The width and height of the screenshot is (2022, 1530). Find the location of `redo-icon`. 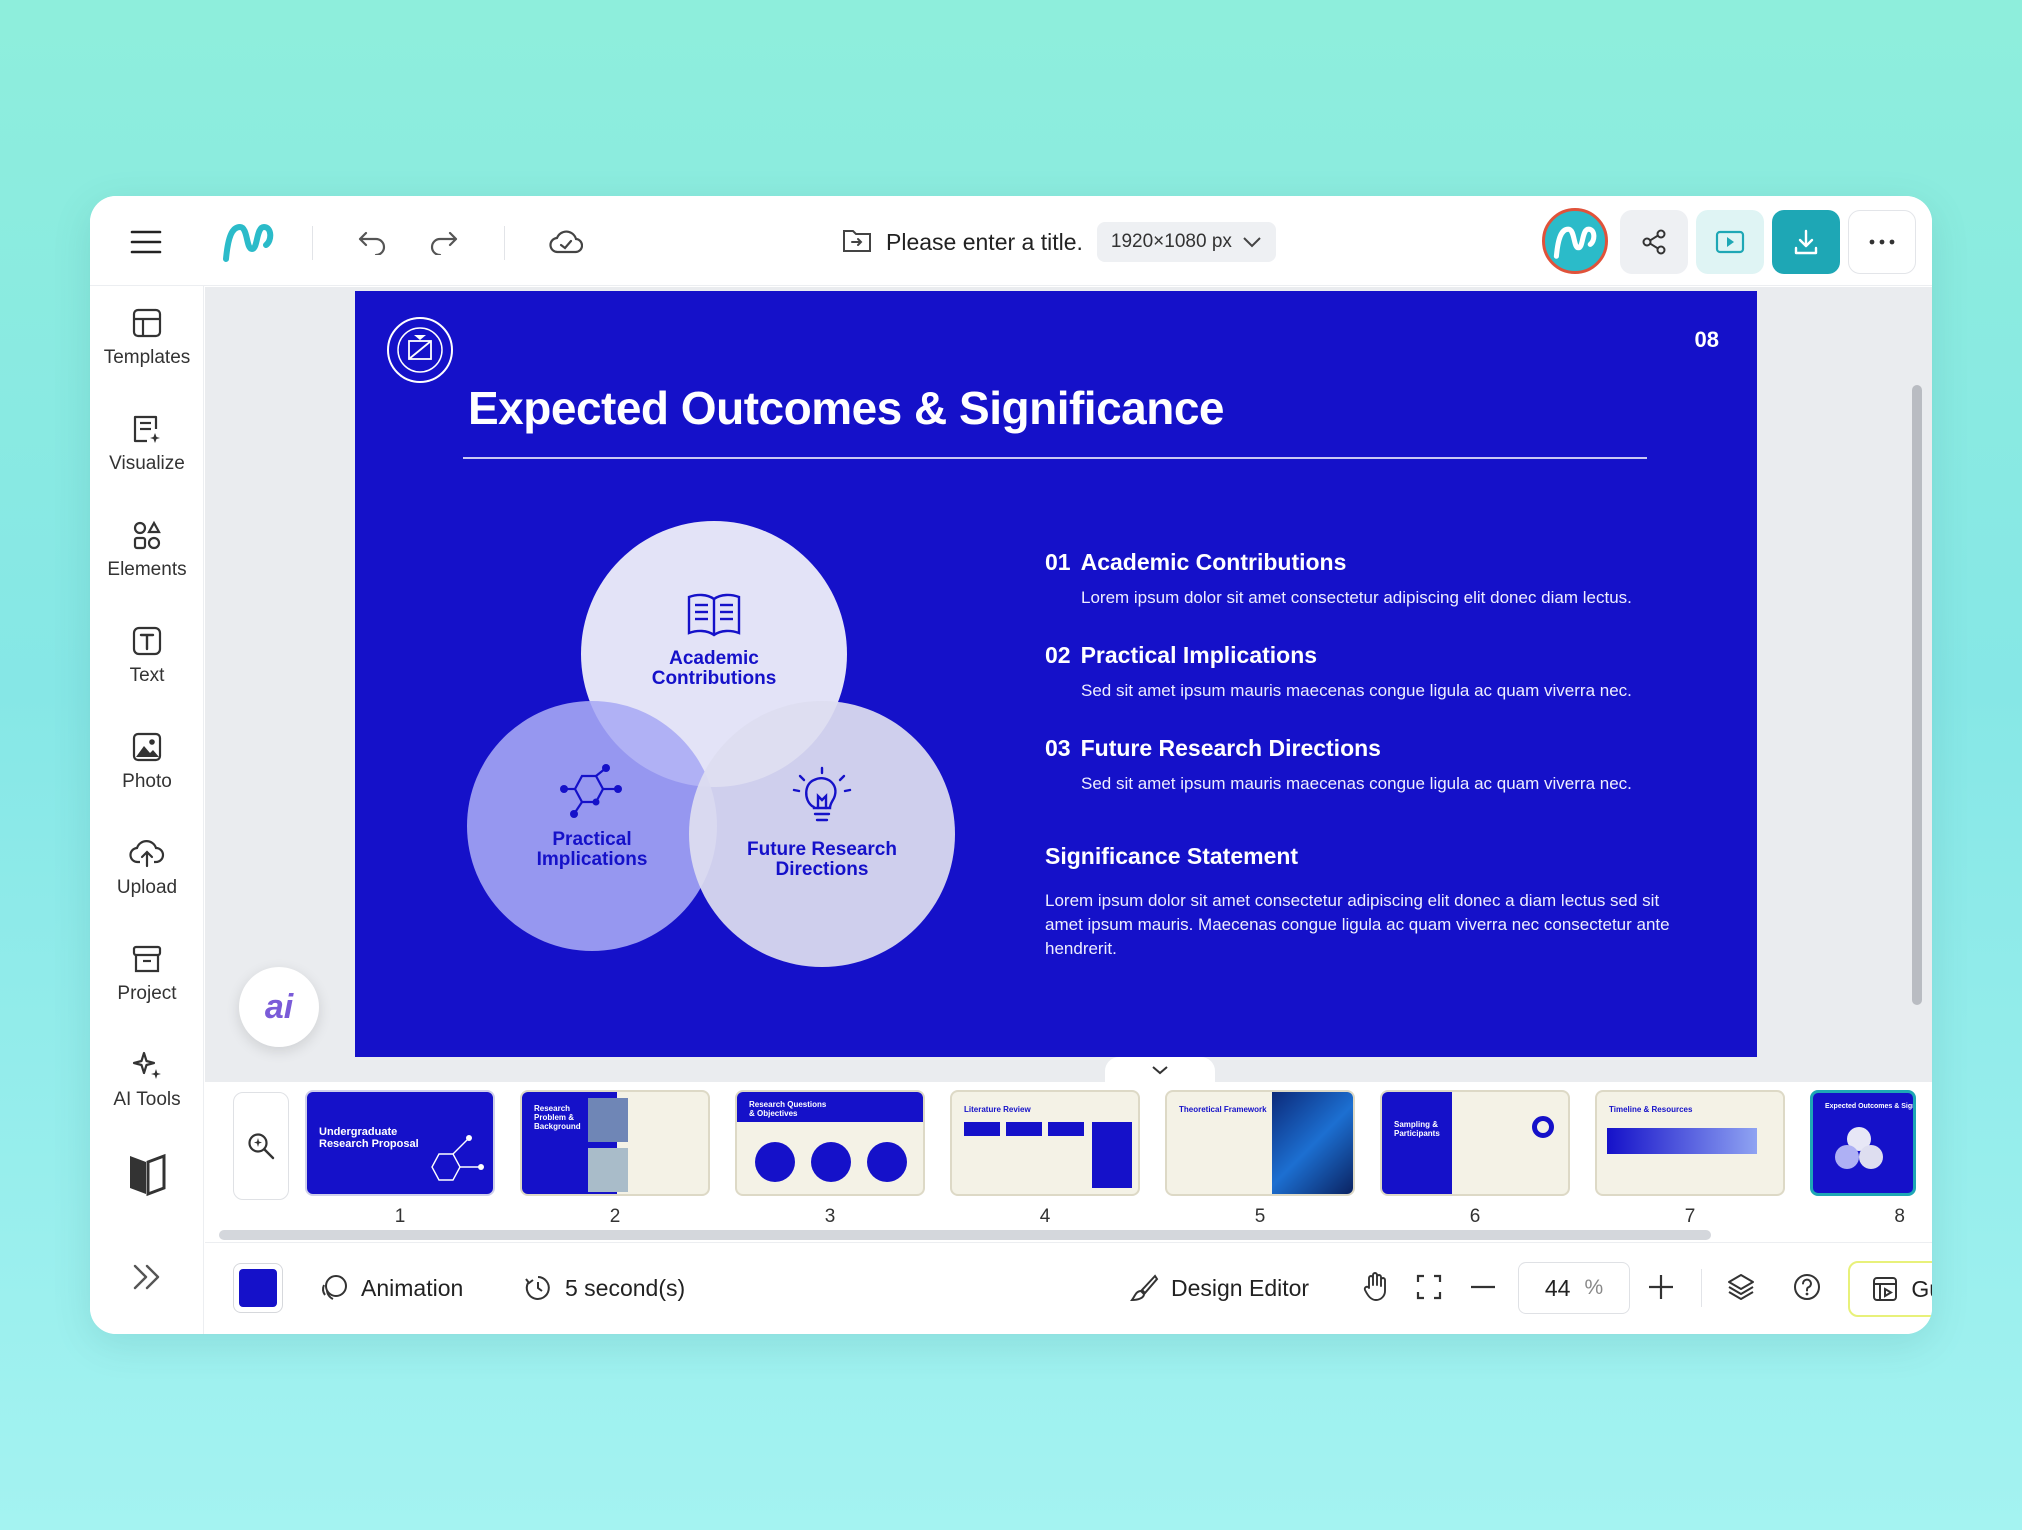

redo-icon is located at coordinates (444, 242).